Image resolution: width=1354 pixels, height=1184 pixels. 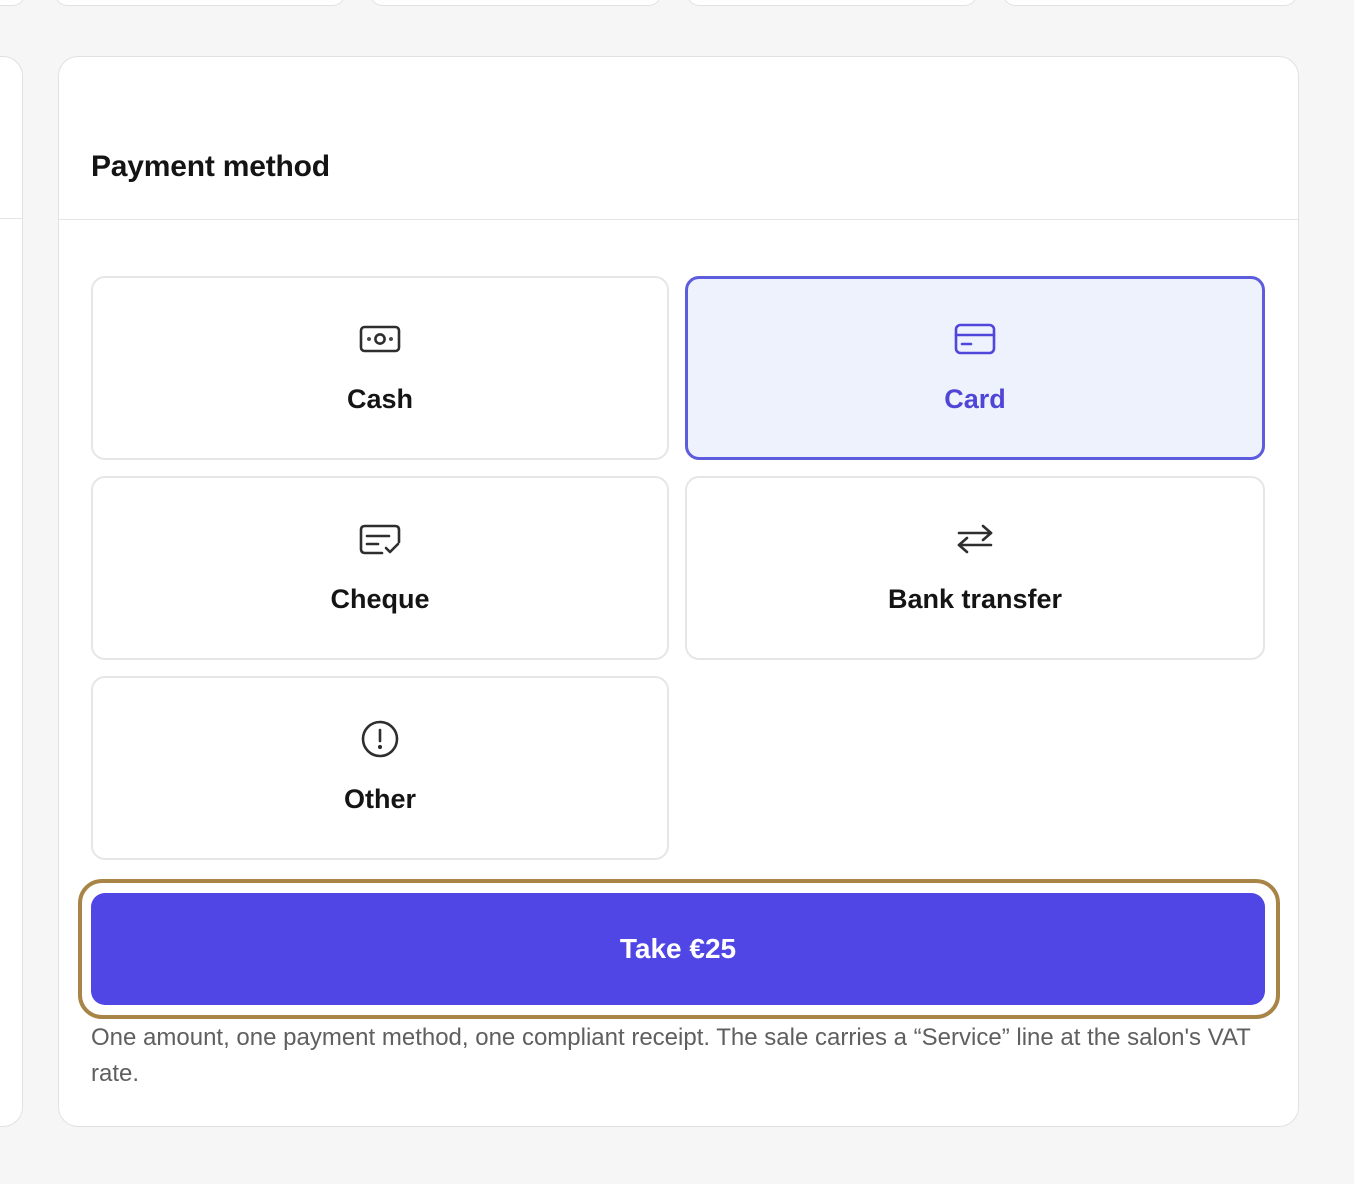 I want to click on left-panel, so click(x=11, y=591).